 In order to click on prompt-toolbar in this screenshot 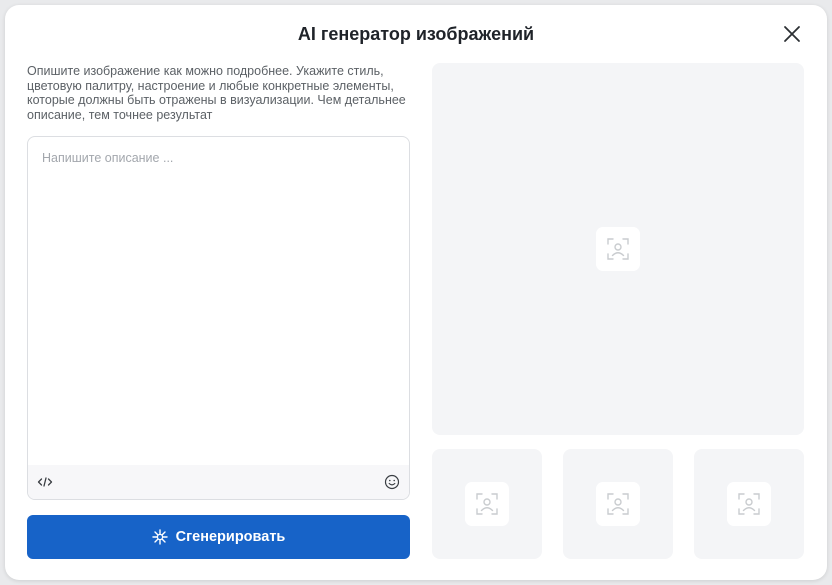, I will do `click(218, 482)`.